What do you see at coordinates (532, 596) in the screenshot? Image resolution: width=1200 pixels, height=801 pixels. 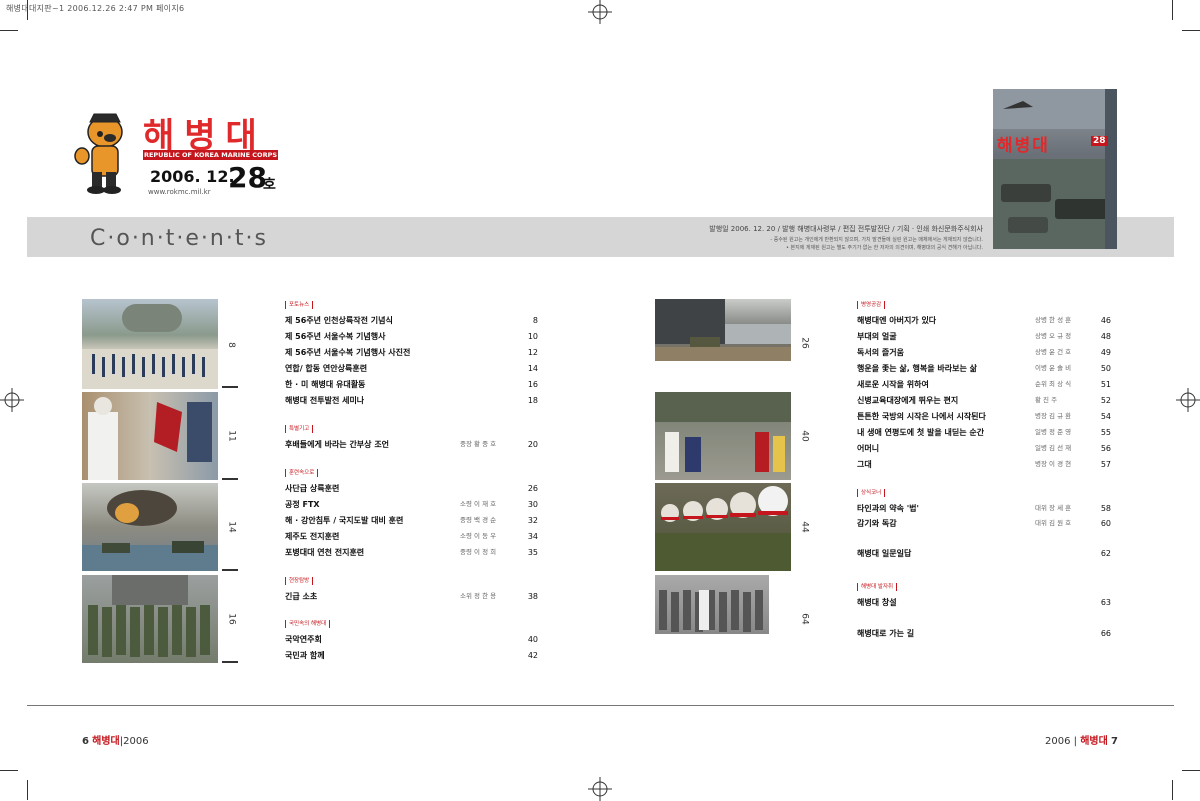 I see `toc-entry-page: 38` at bounding box center [532, 596].